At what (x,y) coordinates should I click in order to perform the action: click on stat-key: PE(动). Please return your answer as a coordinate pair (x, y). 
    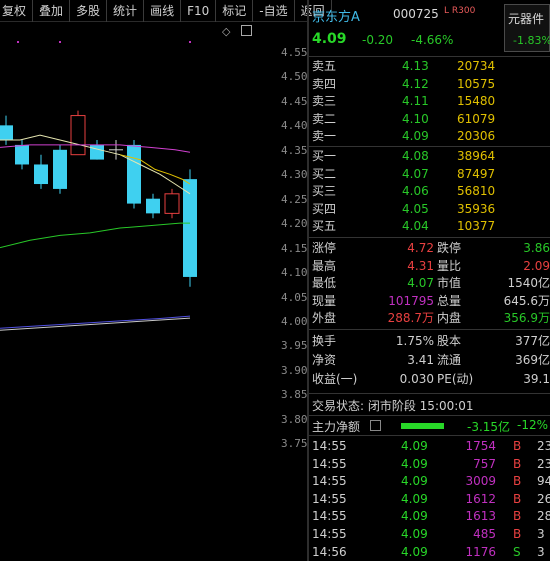
    Looking at the image, I should click on (455, 379).